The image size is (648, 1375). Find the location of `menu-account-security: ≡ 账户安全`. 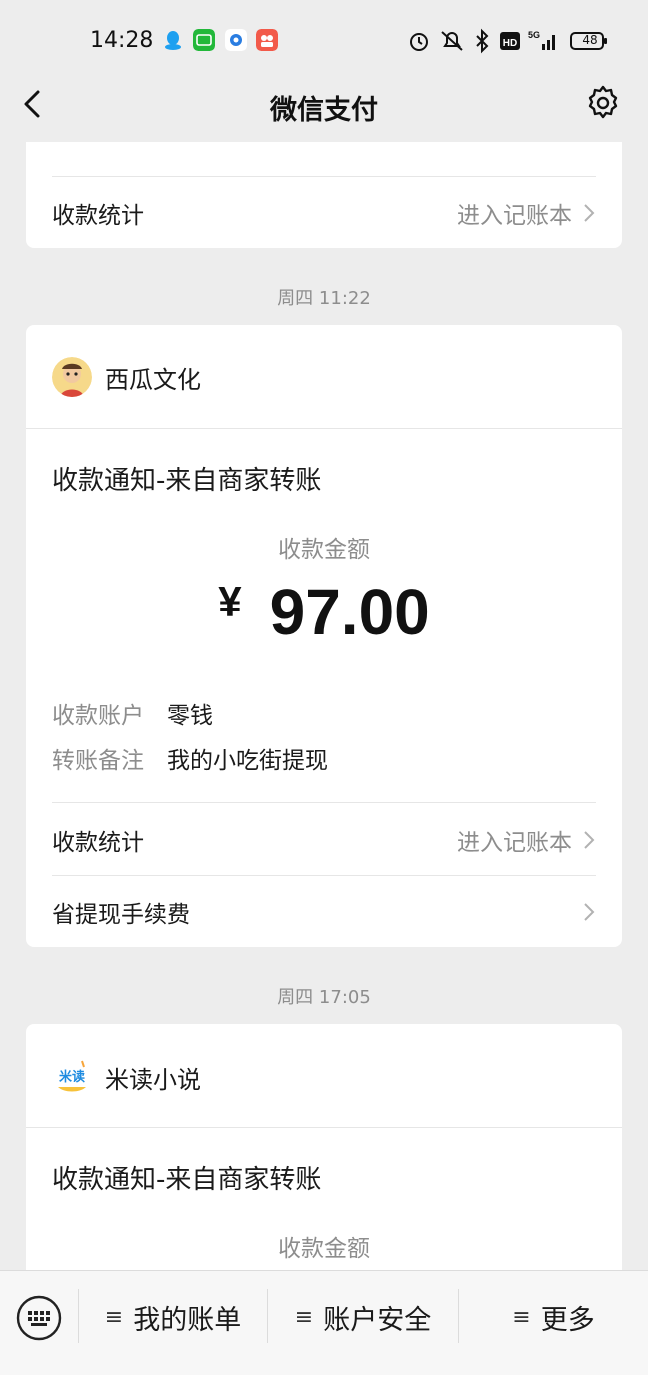

menu-account-security: ≡ 账户安全 is located at coordinates (363, 1317).